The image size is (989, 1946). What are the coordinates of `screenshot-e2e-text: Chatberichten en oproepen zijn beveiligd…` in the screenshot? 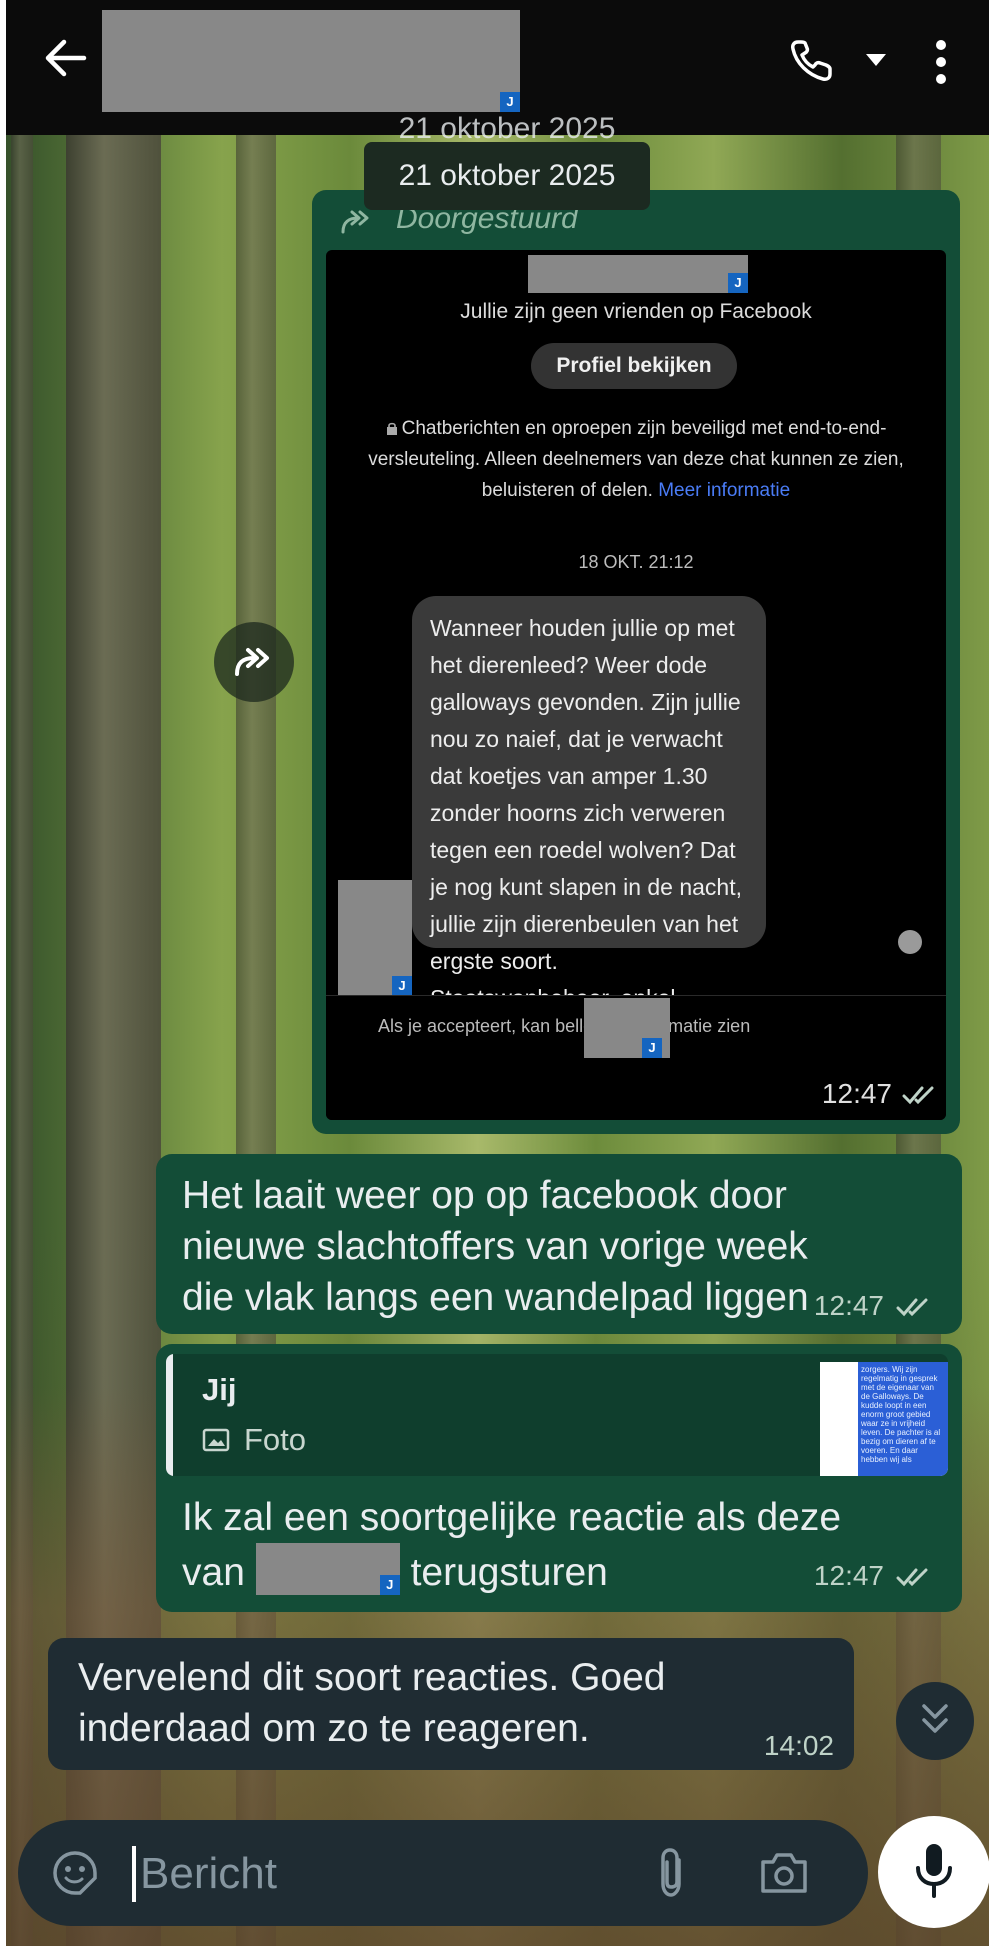 It's located at (636, 459).